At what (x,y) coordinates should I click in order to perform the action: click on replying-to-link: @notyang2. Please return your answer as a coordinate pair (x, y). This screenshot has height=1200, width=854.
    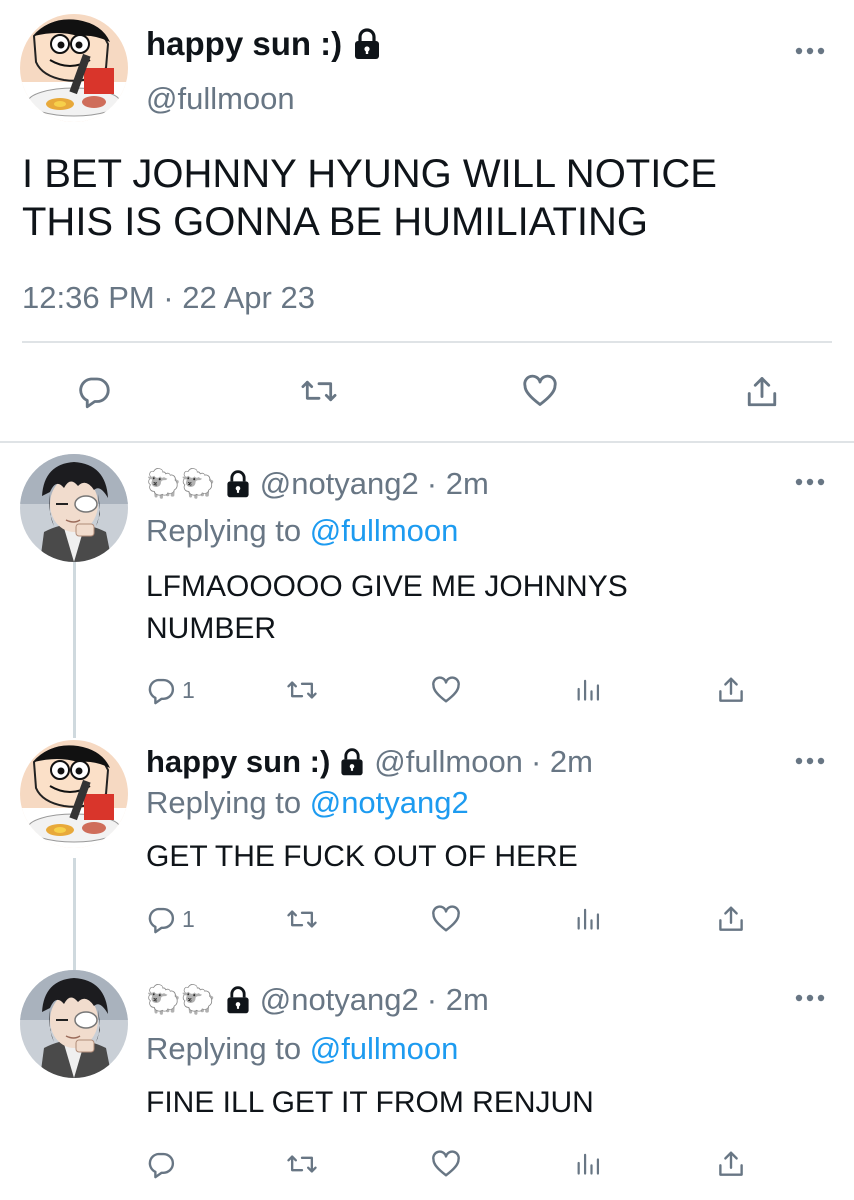
    Looking at the image, I should click on (389, 802).